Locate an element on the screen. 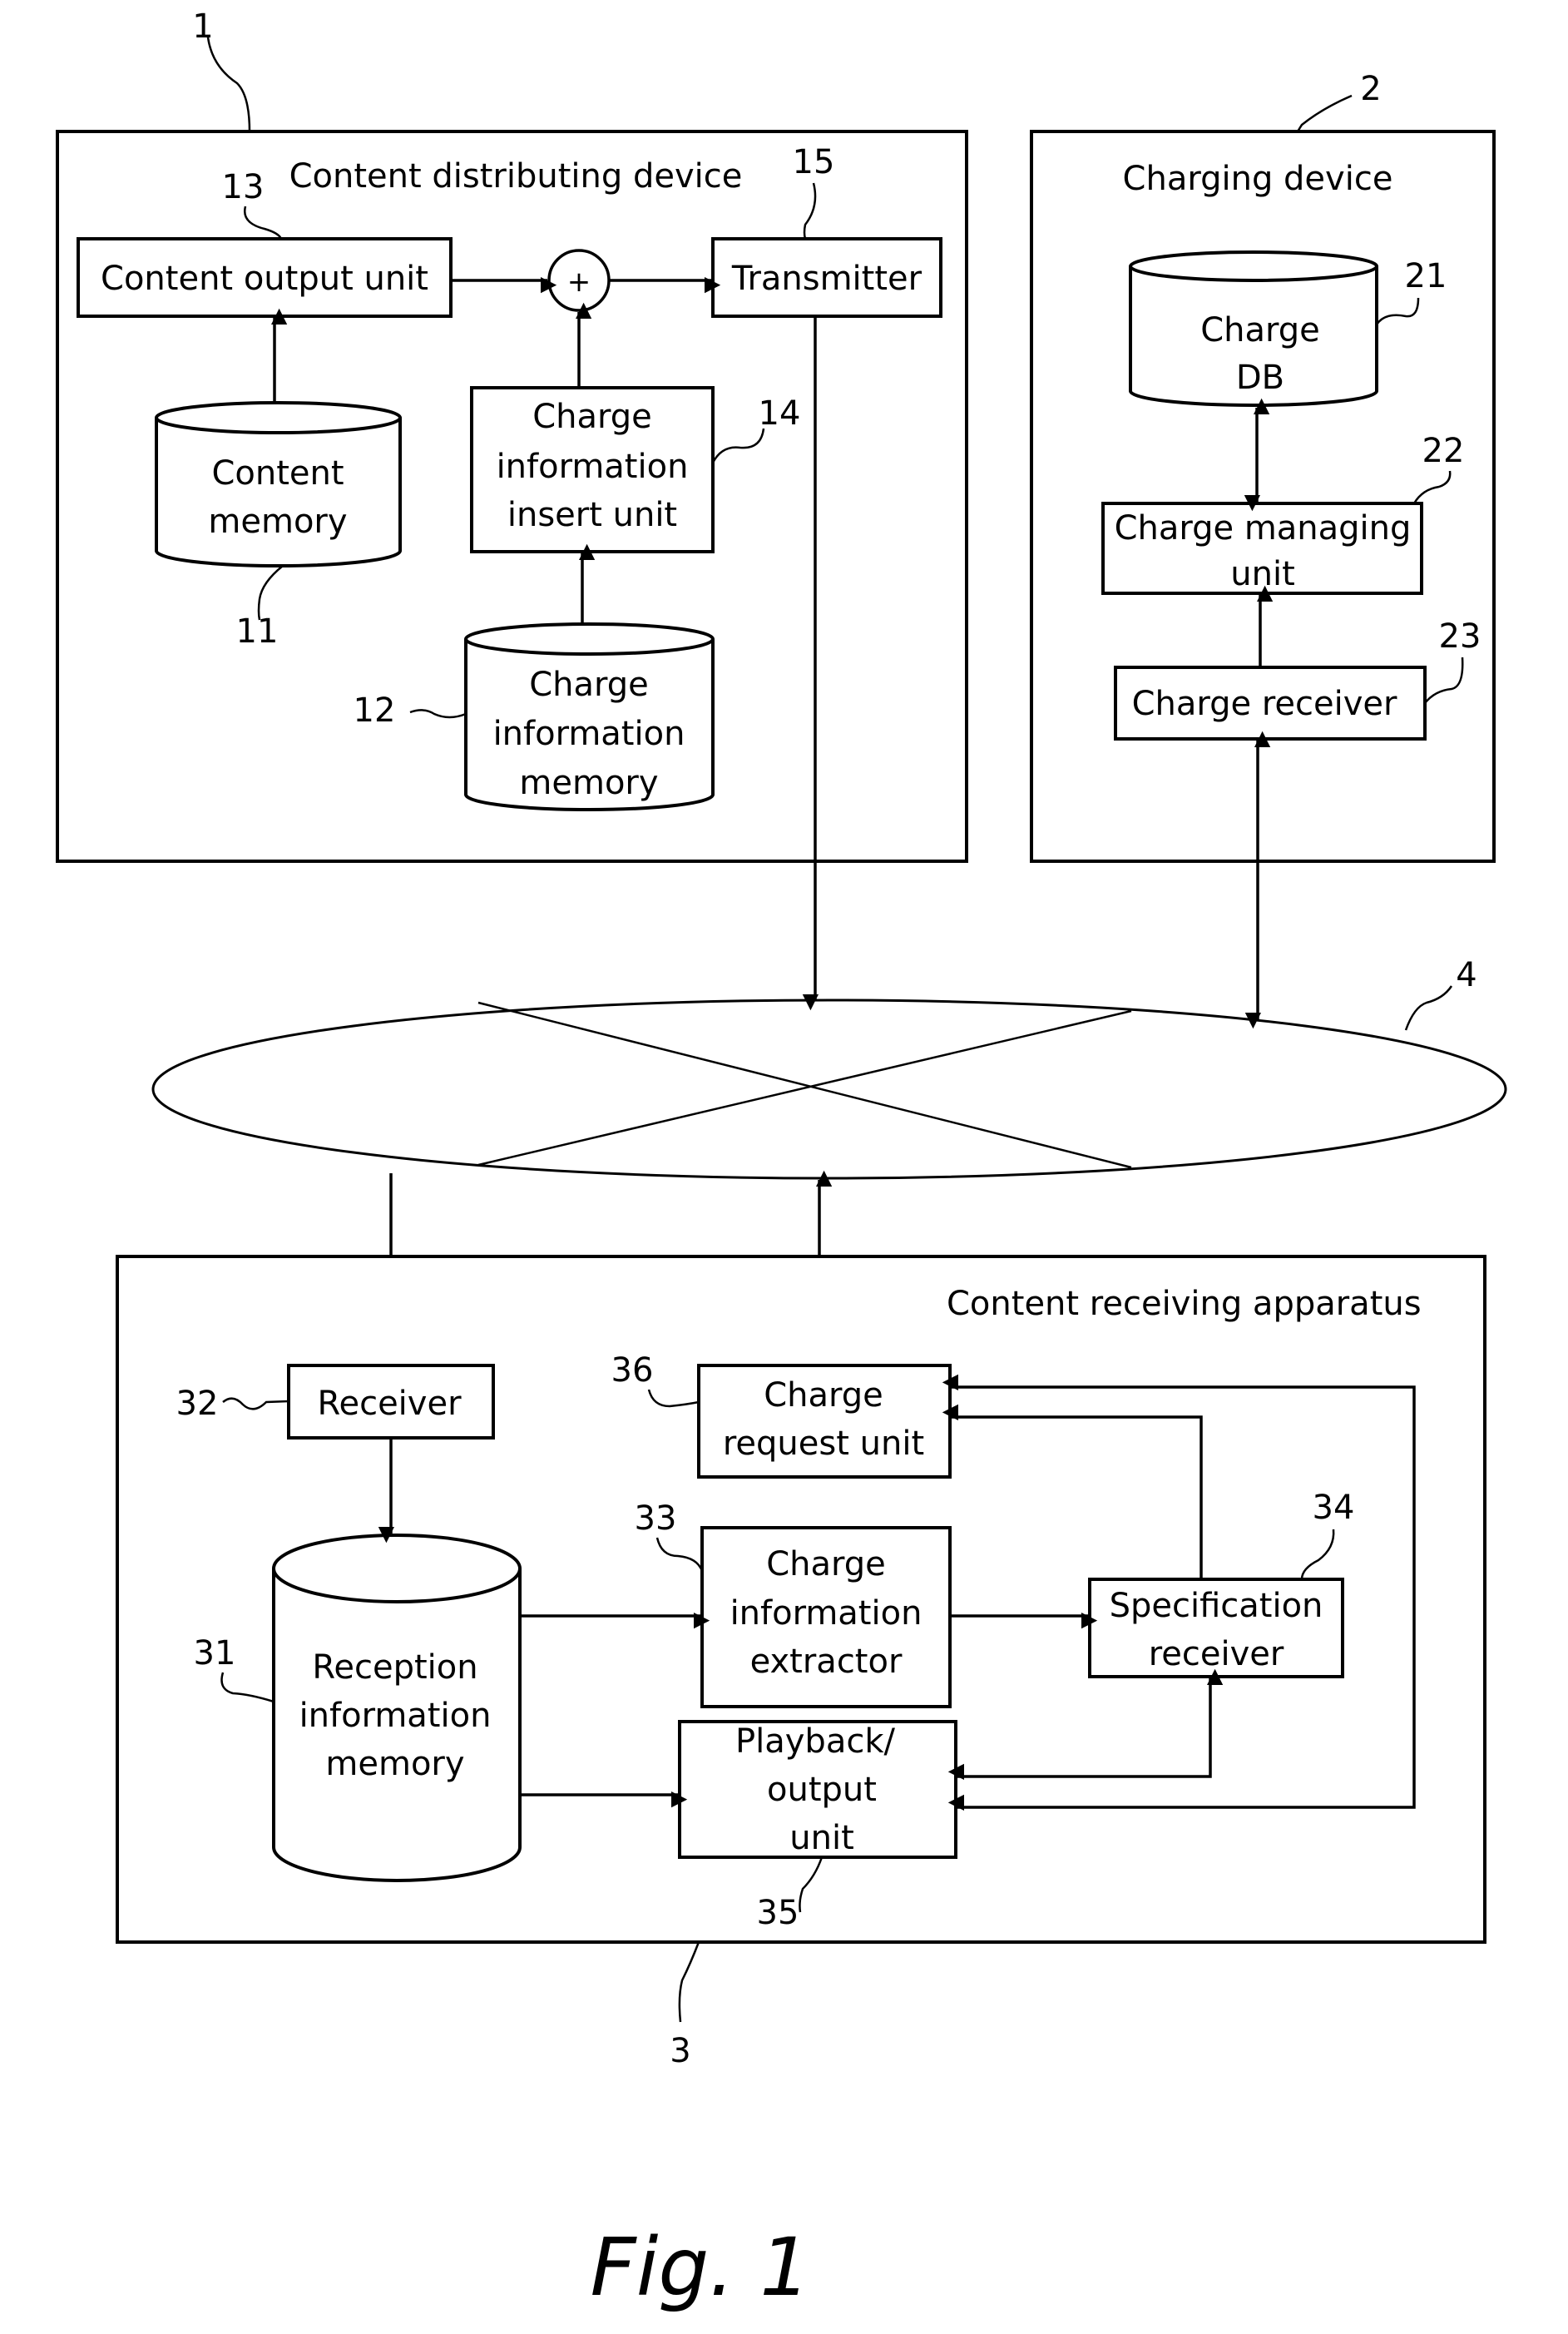  playback-output-unit-label-line3: unit is located at coordinates (821, 1838).